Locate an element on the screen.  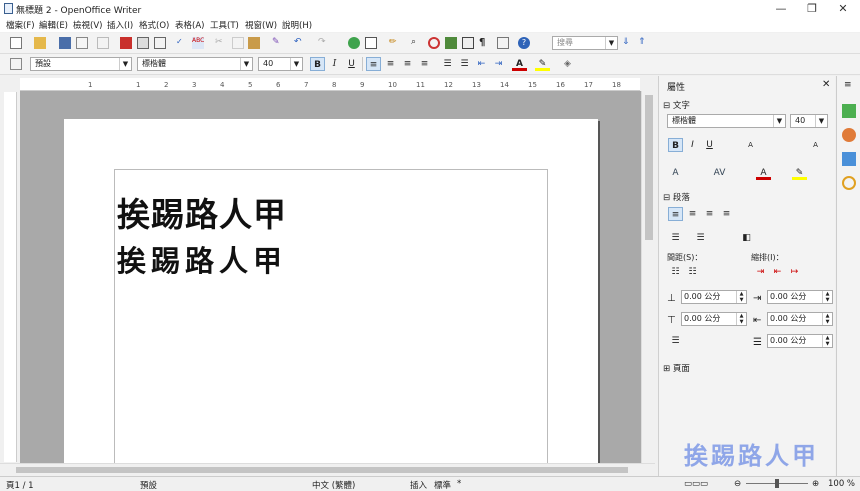
menu-view: 檢視(V) is located at coordinates (87, 25).